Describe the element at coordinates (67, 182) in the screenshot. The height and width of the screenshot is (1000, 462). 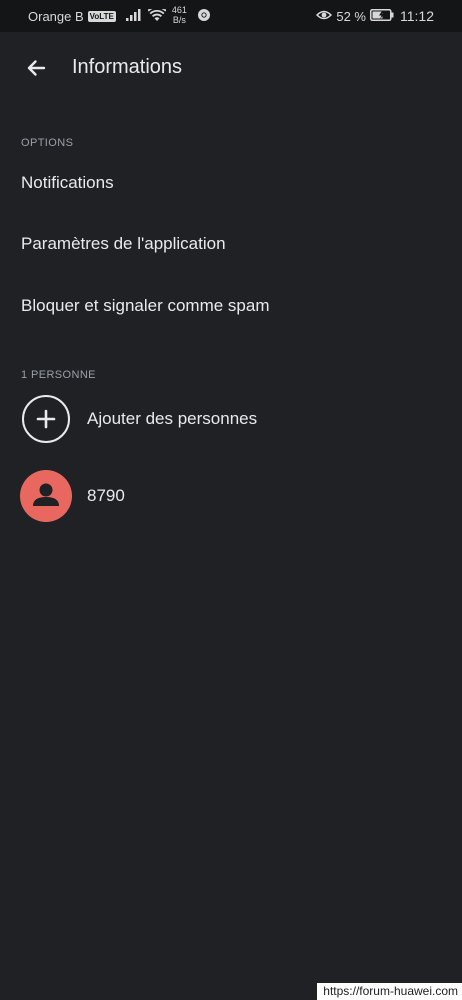
I see `notifications-label: Notifications` at that location.